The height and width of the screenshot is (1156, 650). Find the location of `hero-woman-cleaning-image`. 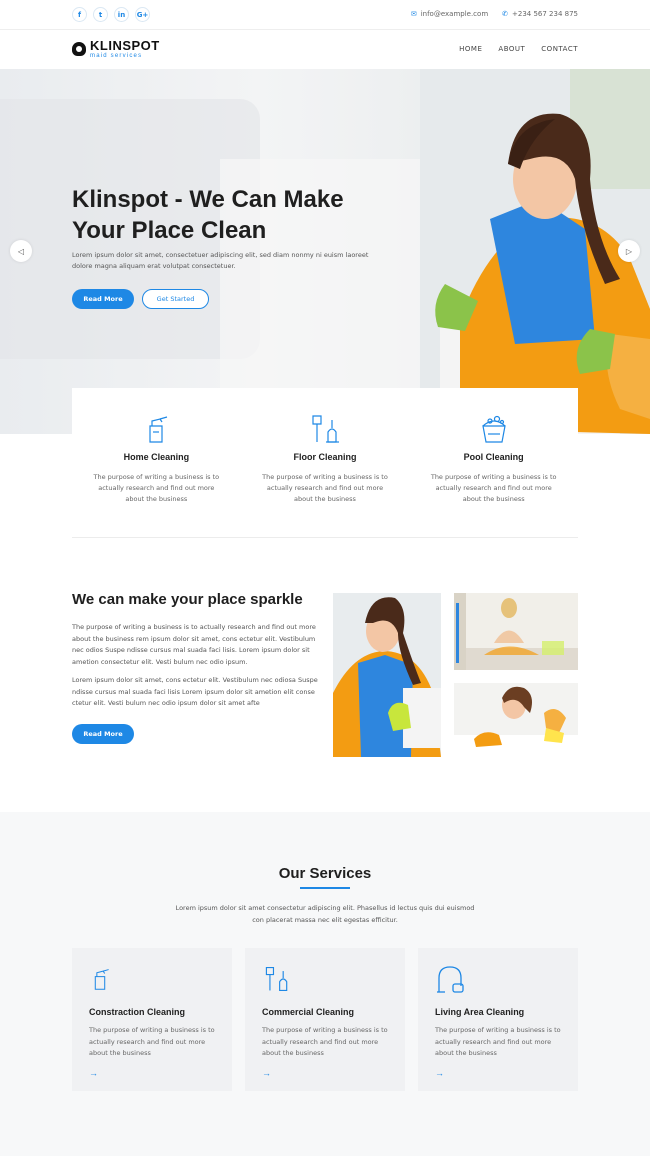

hero-woman-cleaning-image is located at coordinates (535, 251).